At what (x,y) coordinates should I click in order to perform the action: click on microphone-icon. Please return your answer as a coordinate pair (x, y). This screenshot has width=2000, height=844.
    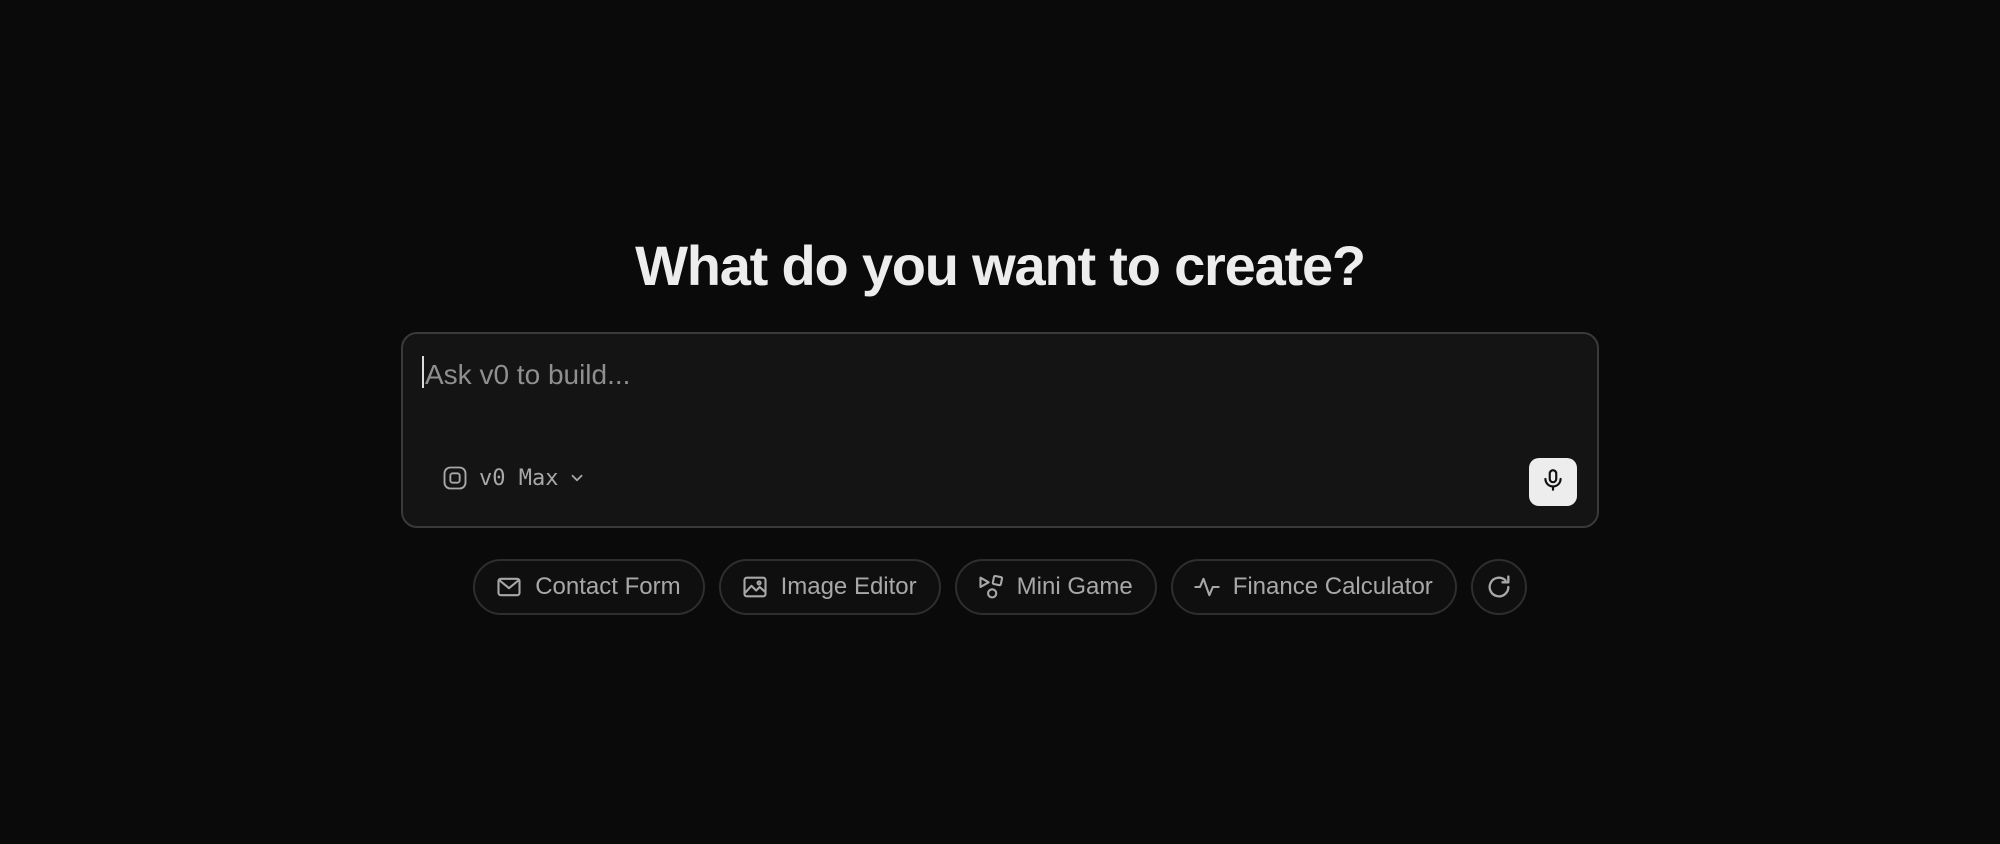
    Looking at the image, I should click on (1553, 482).